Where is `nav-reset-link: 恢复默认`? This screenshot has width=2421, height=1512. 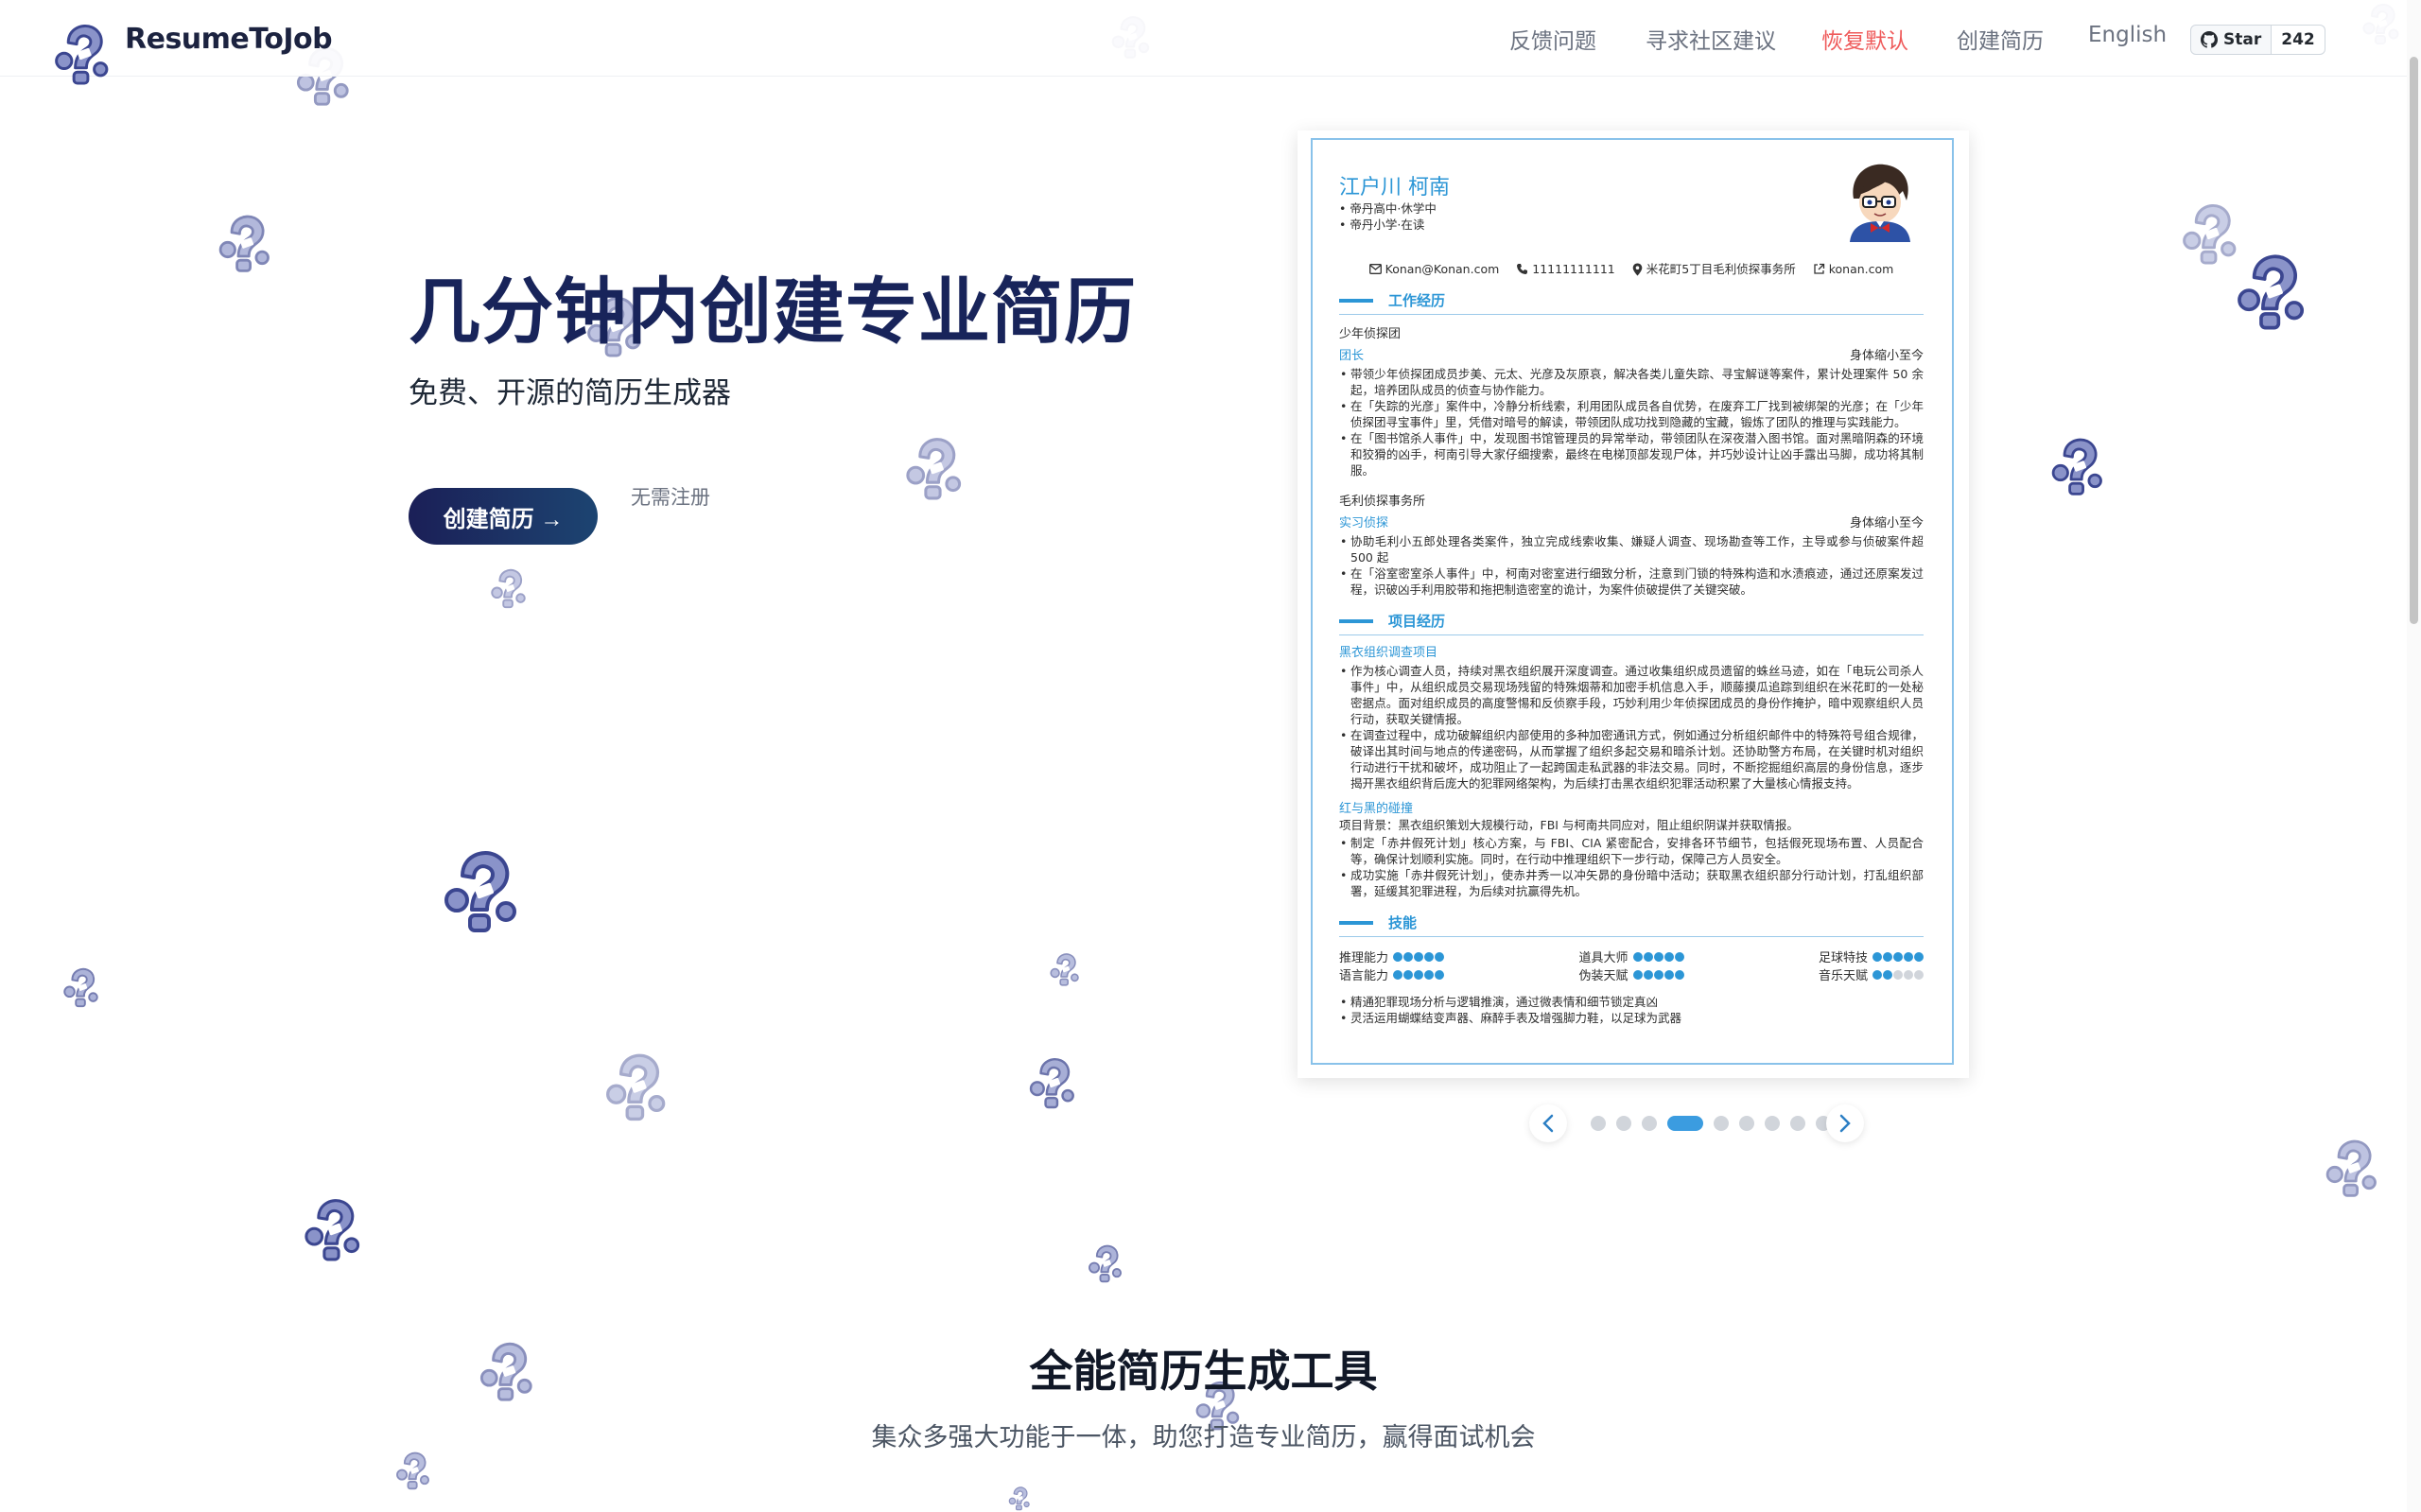 nav-reset-link: 恢复默认 is located at coordinates (1864, 39).